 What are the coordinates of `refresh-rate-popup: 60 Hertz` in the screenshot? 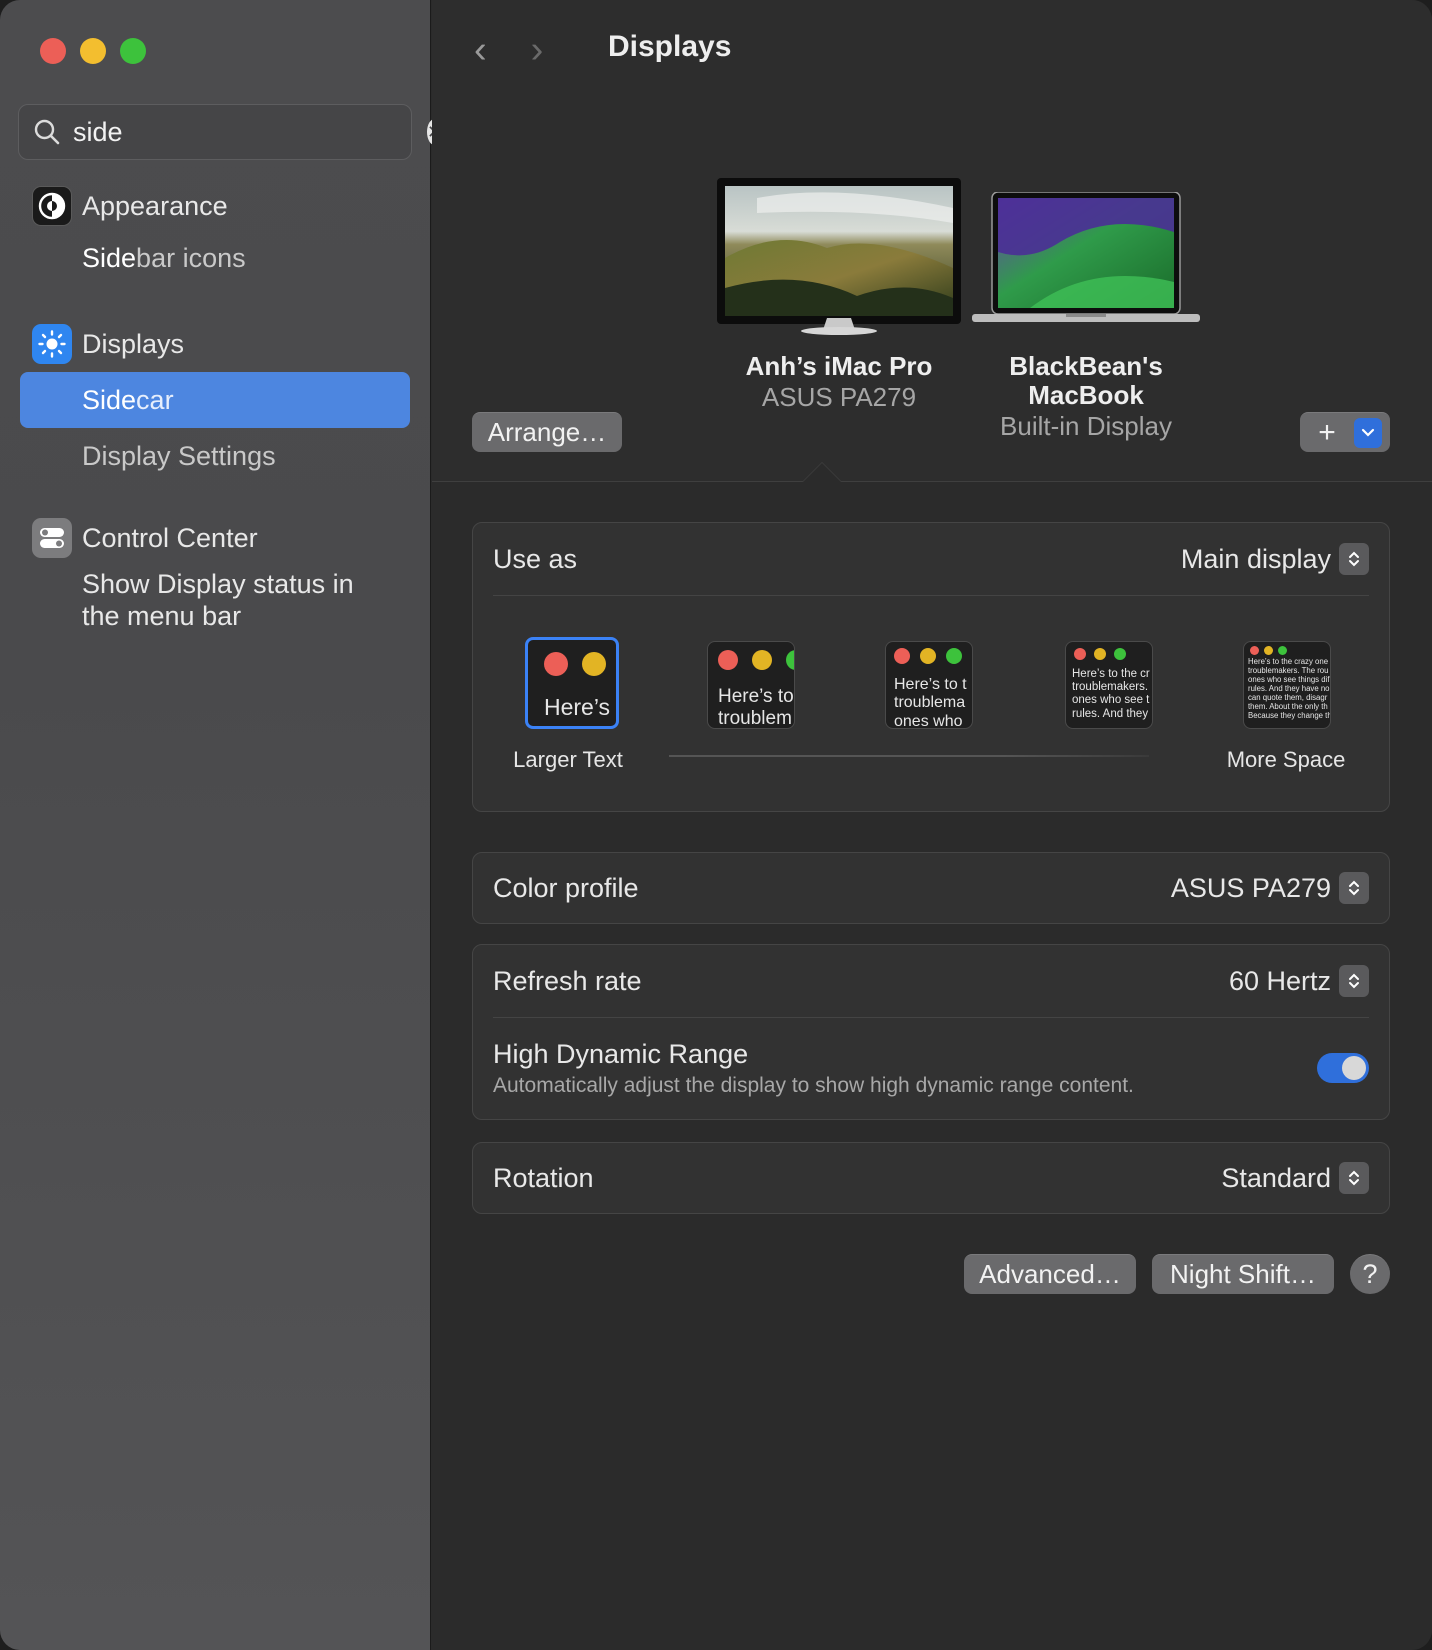 It's located at (1299, 981).